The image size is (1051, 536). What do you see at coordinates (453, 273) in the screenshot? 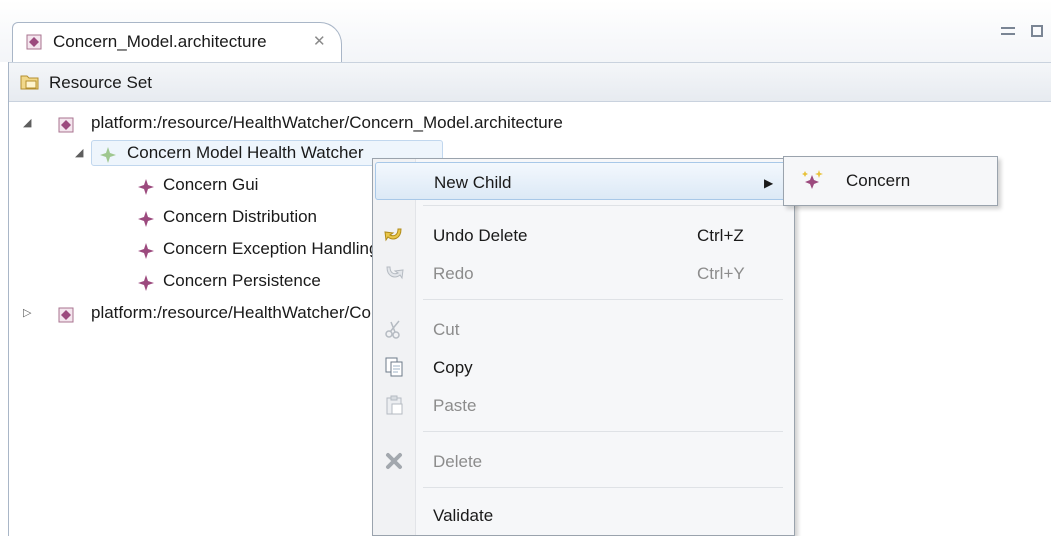
I see `menu-item-label: Redo` at bounding box center [453, 273].